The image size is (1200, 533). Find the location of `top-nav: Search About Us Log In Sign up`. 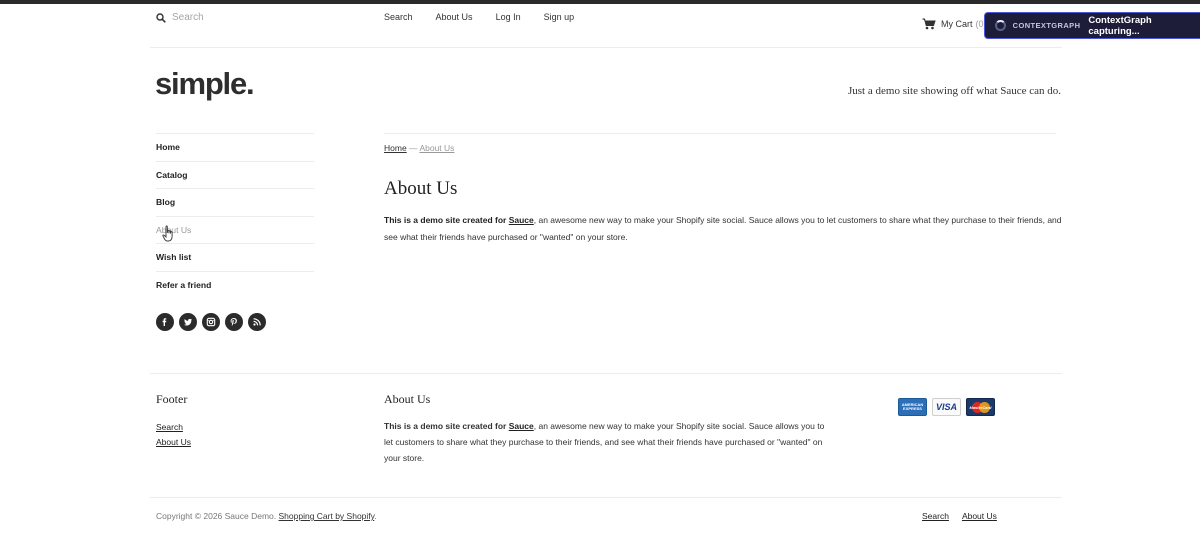

top-nav: Search About Us Log In Sign up is located at coordinates (490, 17).